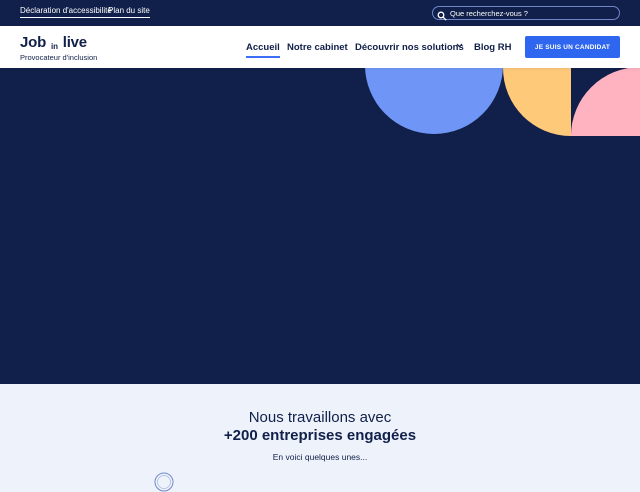 The height and width of the screenshot is (492, 640). Describe the element at coordinates (572, 47) in the screenshot. I see `candidate-button: JE SUIS UN CANDIDAT` at that location.